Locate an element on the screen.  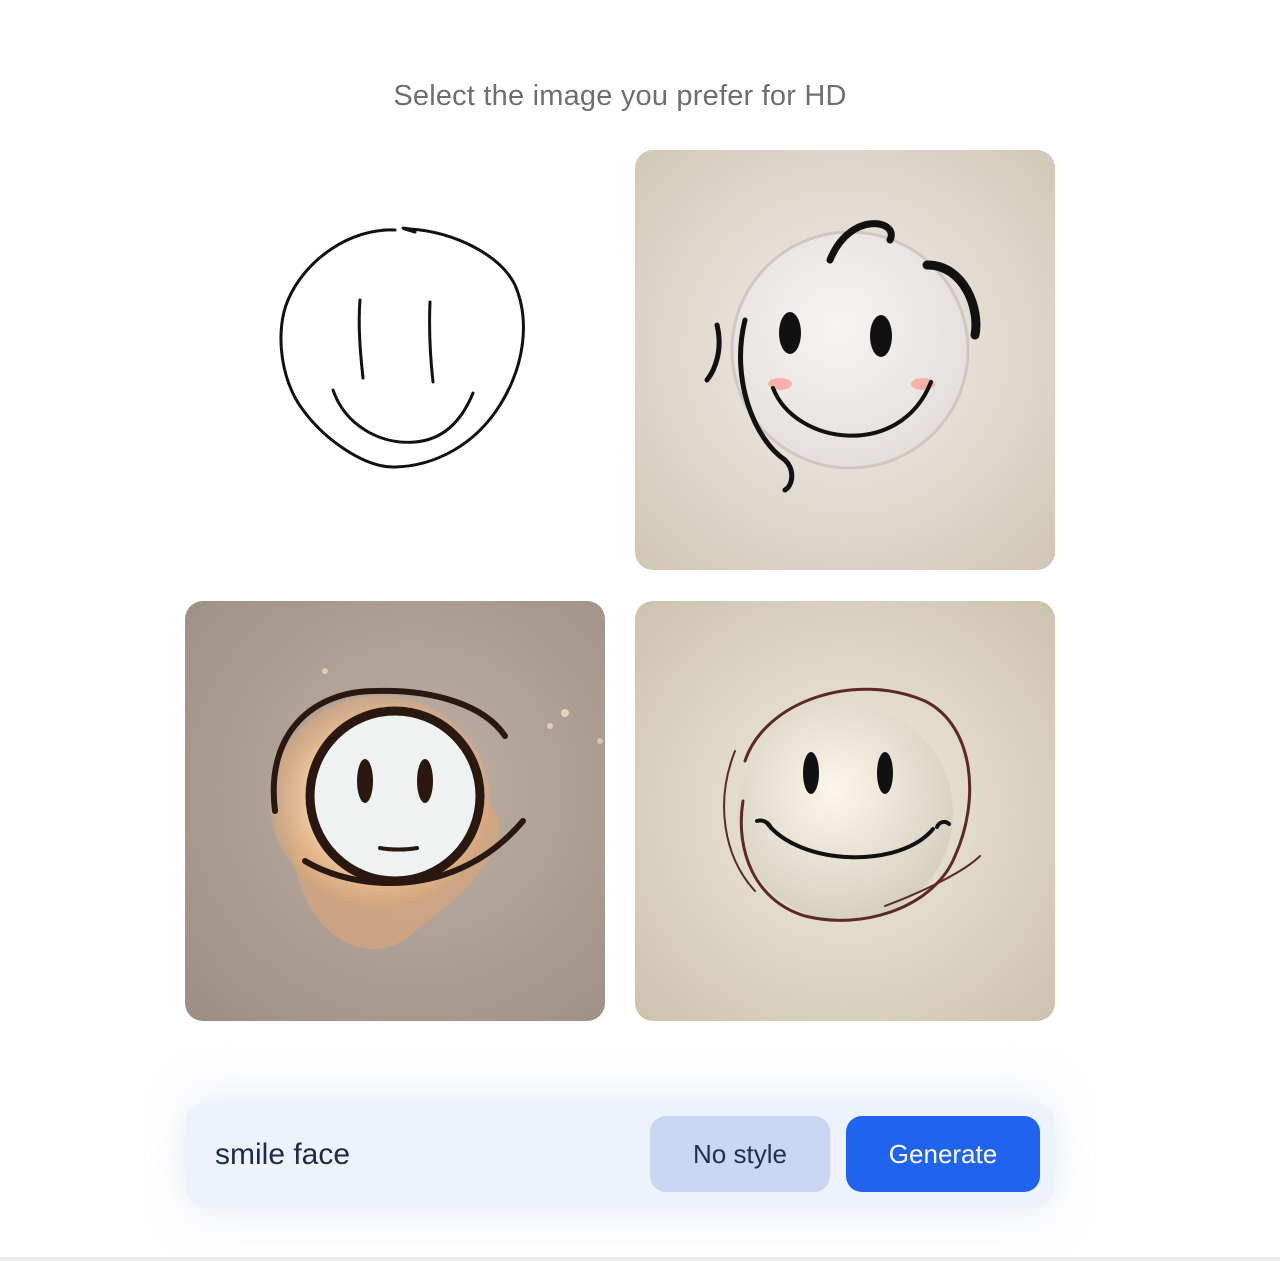
page-title: Select the image you prefer for HD is located at coordinates (620, 96).